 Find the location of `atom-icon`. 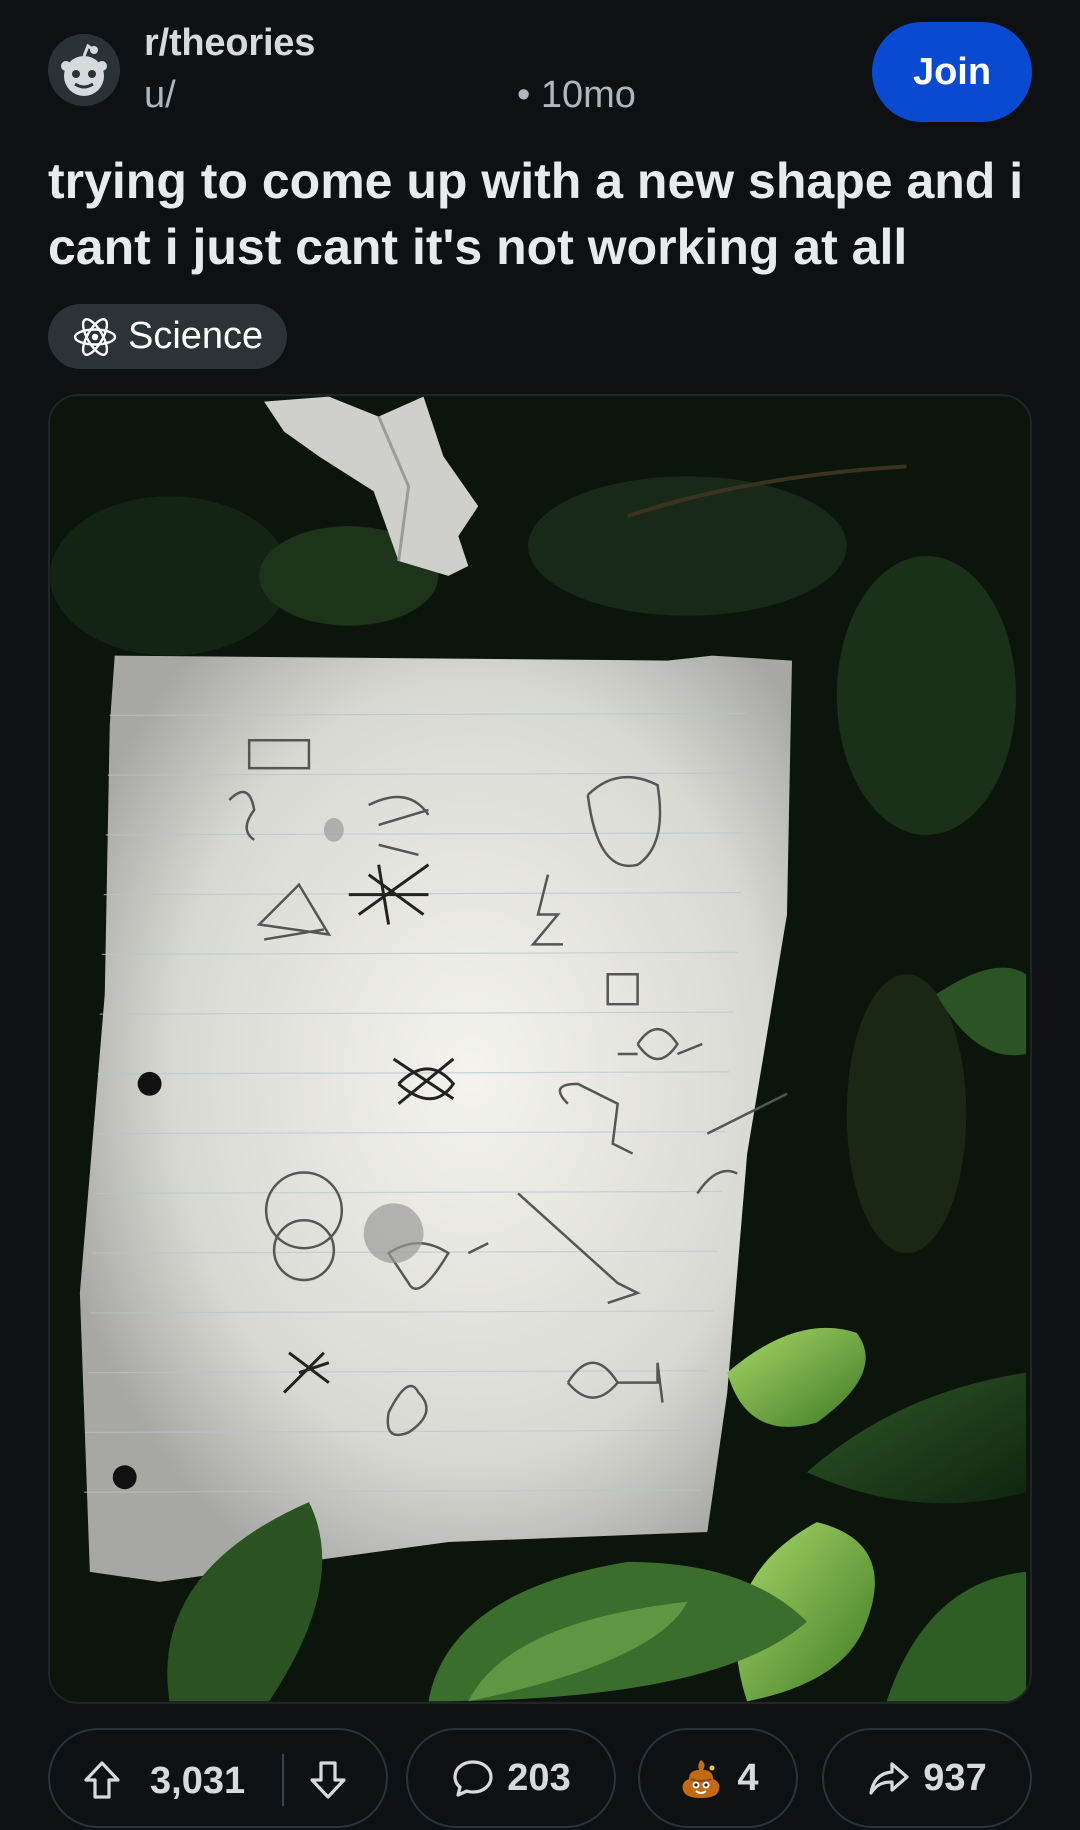

atom-icon is located at coordinates (95, 336).